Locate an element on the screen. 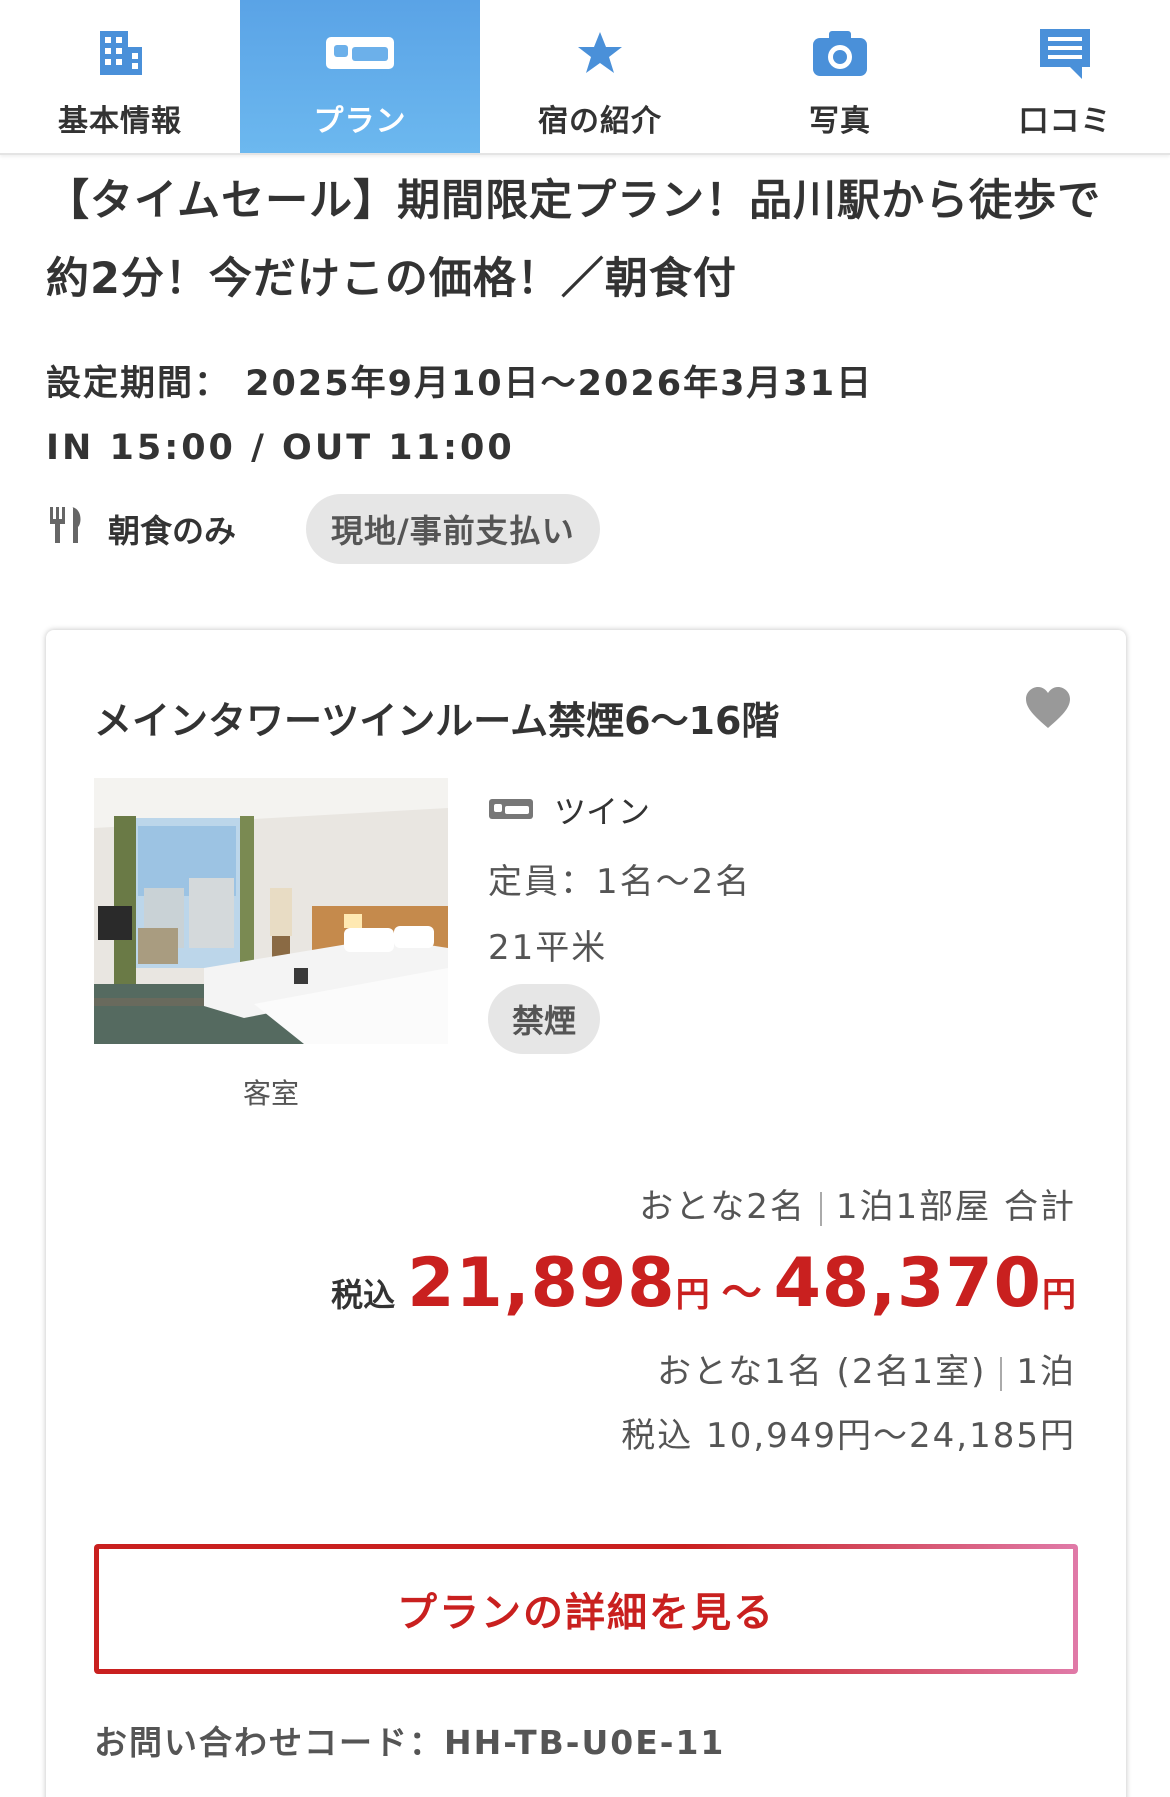 The image size is (1170, 1797). tab-reviews: 口コミ is located at coordinates (1065, 76).